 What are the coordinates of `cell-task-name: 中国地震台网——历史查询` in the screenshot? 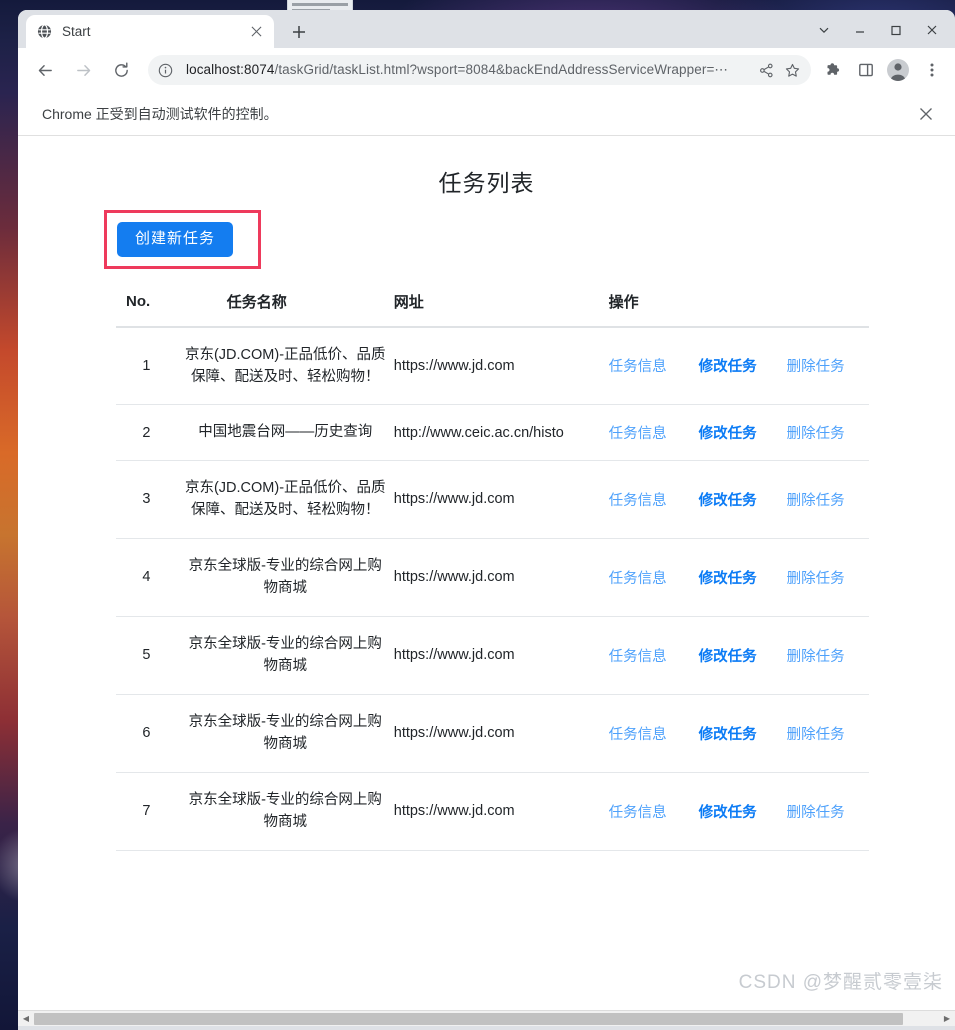 It's located at (285, 432).